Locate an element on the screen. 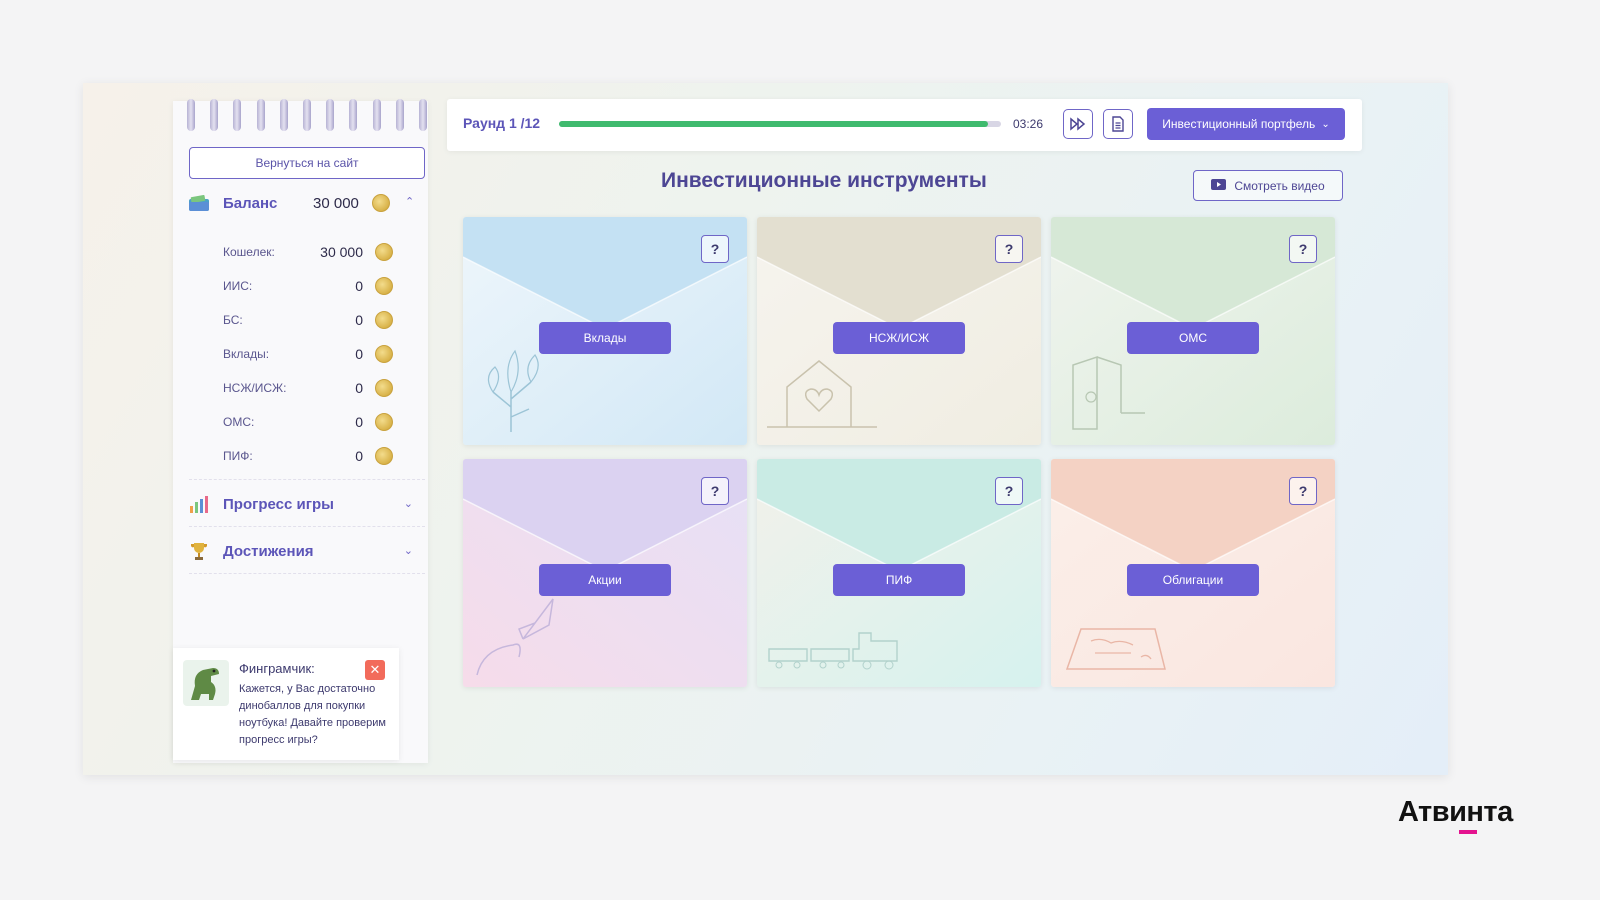 Image resolution: width=1600 pixels, height=900 pixels. fast-forward-icon is located at coordinates (1078, 124).